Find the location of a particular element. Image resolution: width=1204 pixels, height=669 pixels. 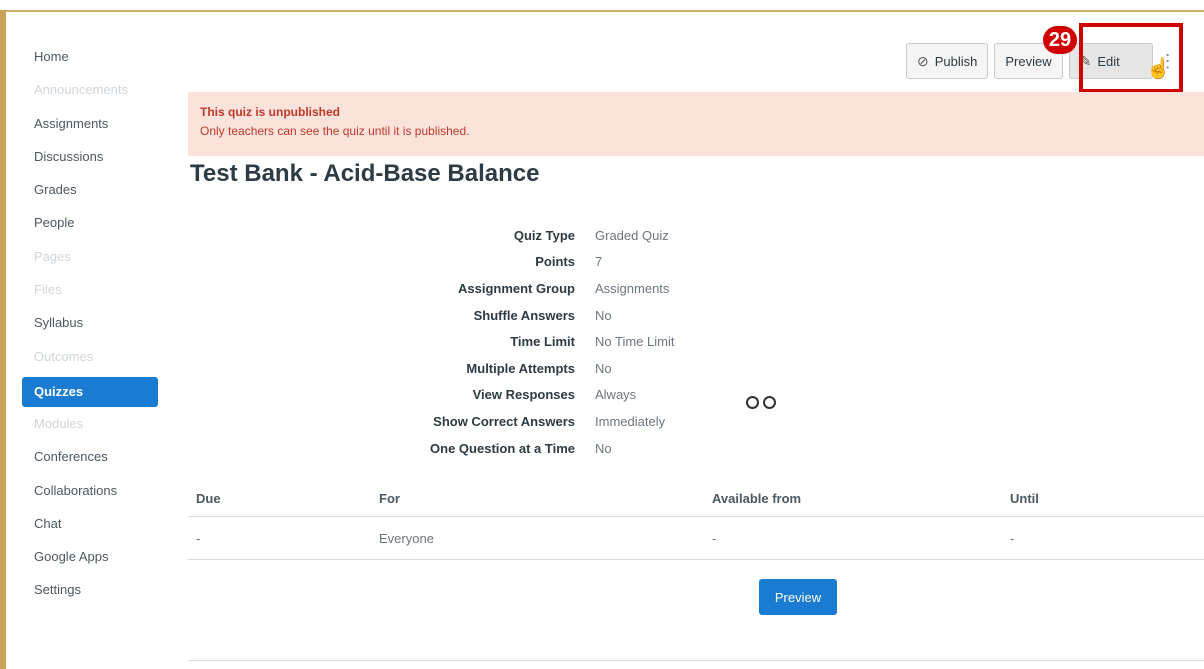

detail-label: Points is located at coordinates (555, 262).